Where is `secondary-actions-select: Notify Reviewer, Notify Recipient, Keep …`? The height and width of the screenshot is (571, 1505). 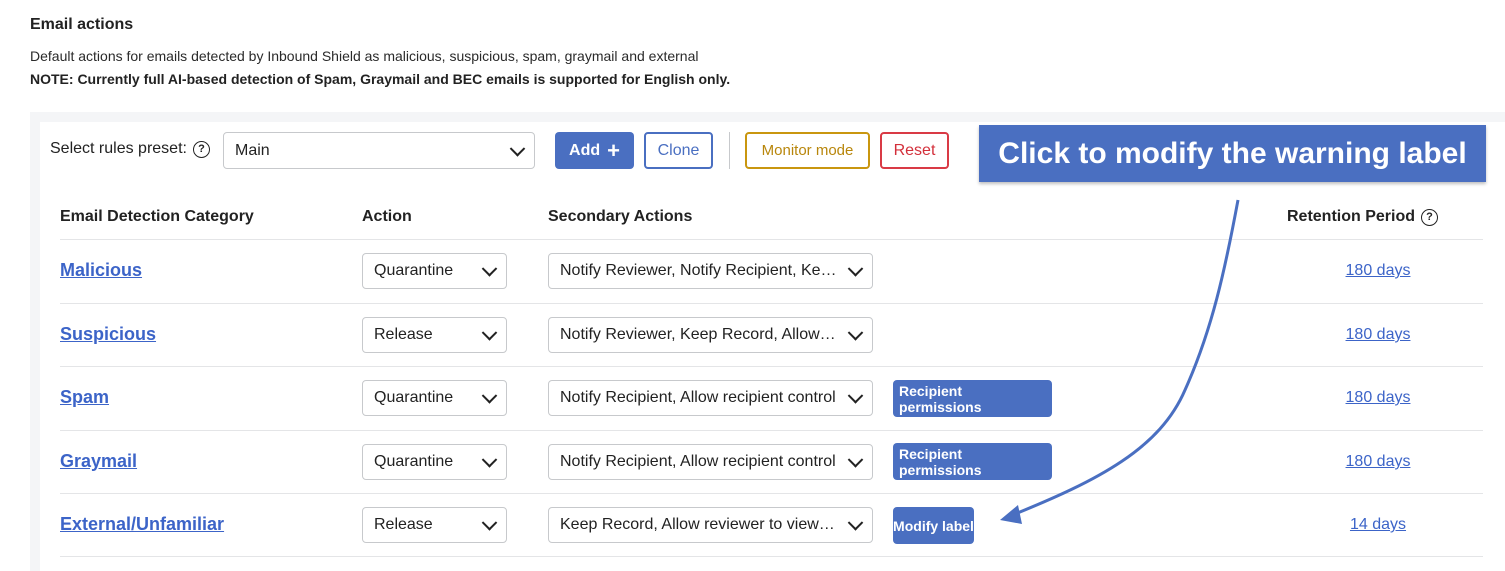 secondary-actions-select: Notify Reviewer, Notify Recipient, Keep … is located at coordinates (710, 271).